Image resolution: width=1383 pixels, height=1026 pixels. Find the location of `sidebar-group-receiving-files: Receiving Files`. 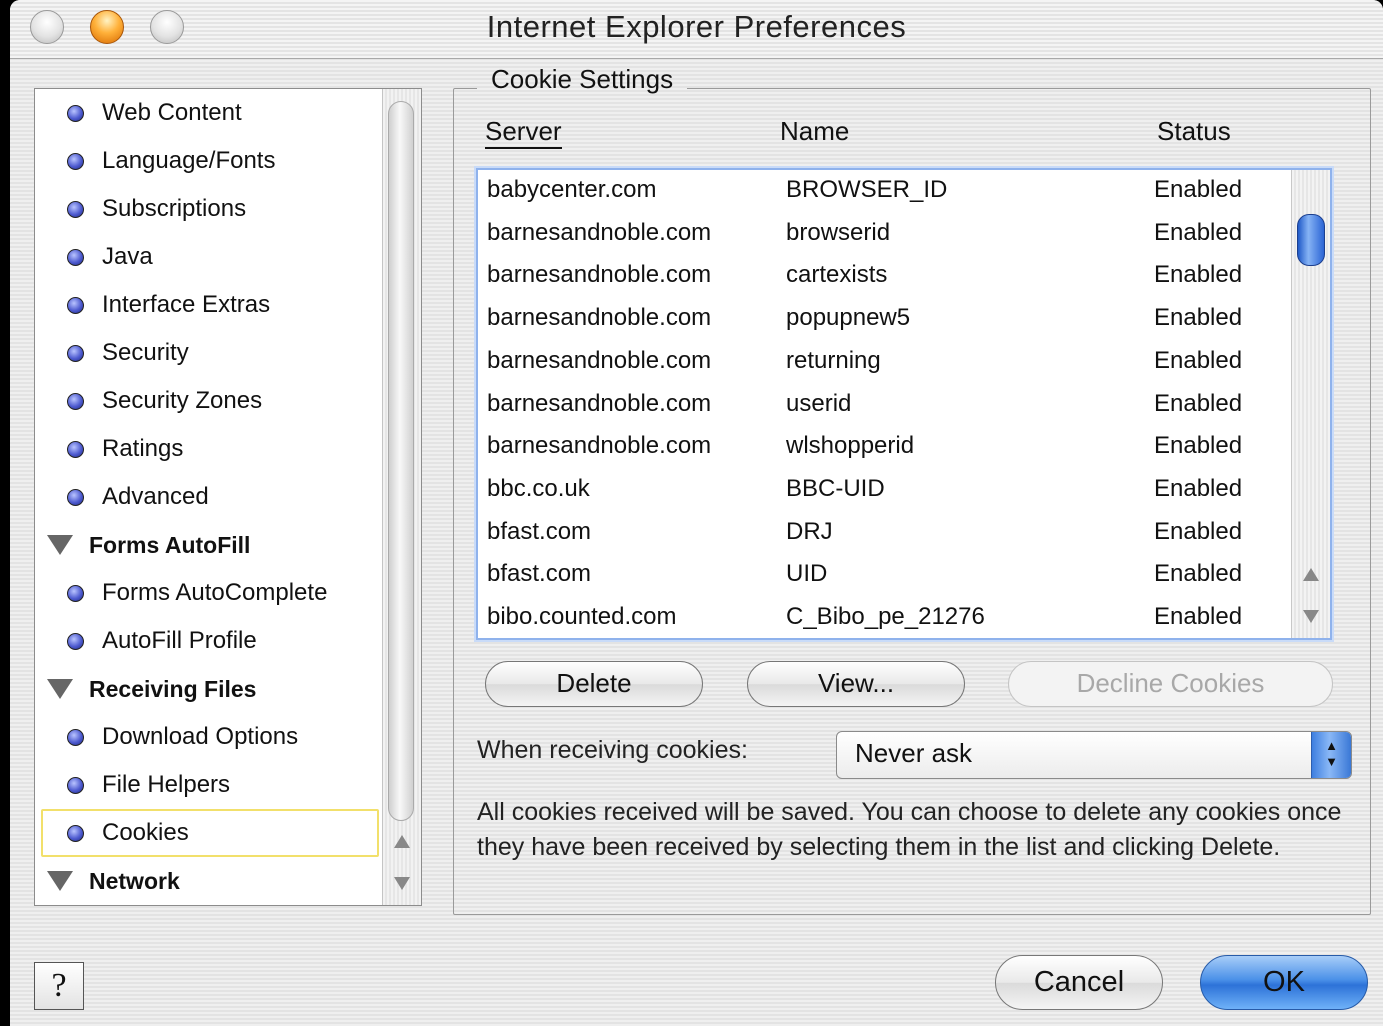

sidebar-group-receiving-files: Receiving Files is located at coordinates (210, 689).